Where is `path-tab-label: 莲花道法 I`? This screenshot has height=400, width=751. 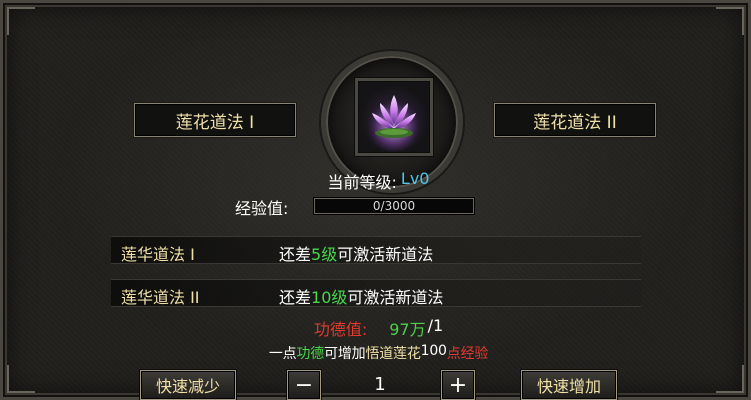
path-tab-label: 莲花道法 I is located at coordinates (215, 122).